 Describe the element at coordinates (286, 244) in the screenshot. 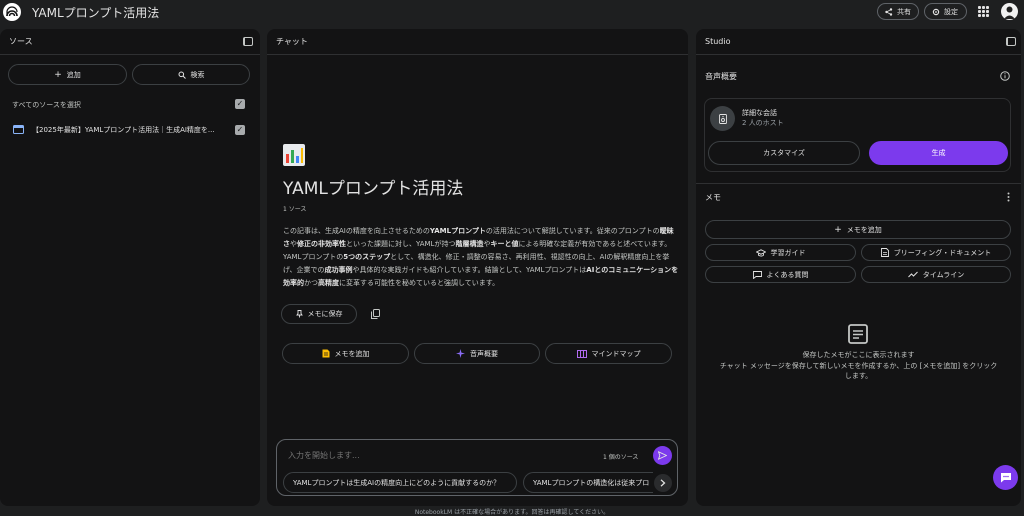

I see `summary-emphasis: さ` at that location.